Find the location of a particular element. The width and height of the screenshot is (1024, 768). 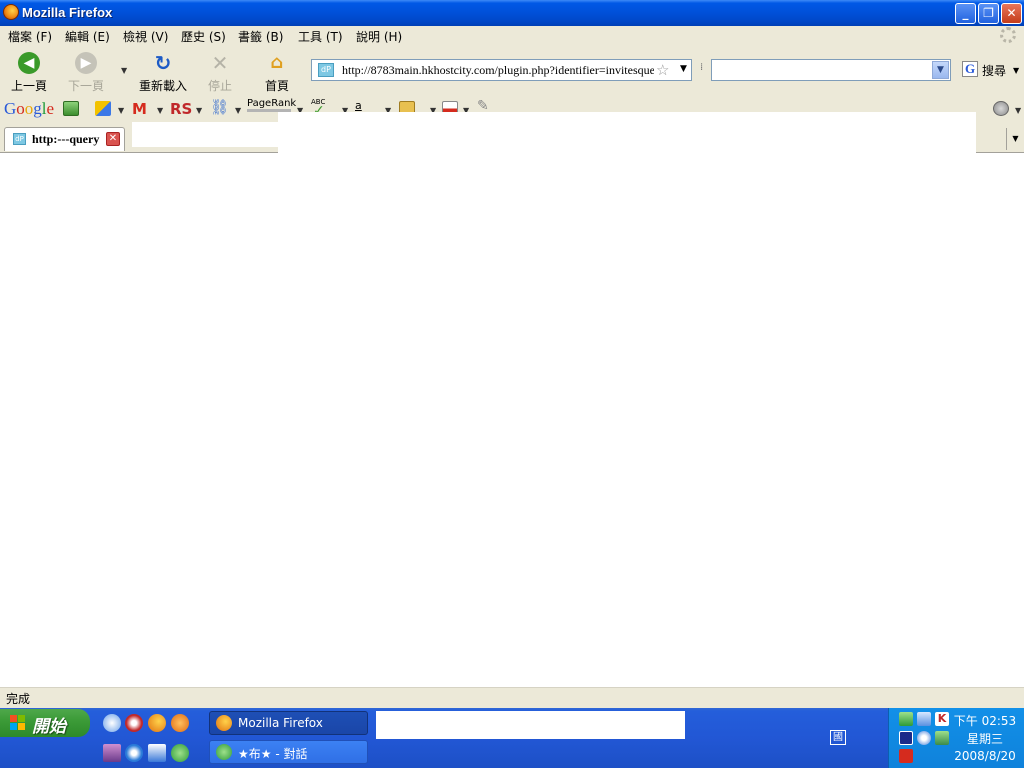

task-chat-label: ★布★ - 對話 is located at coordinates (273, 754).